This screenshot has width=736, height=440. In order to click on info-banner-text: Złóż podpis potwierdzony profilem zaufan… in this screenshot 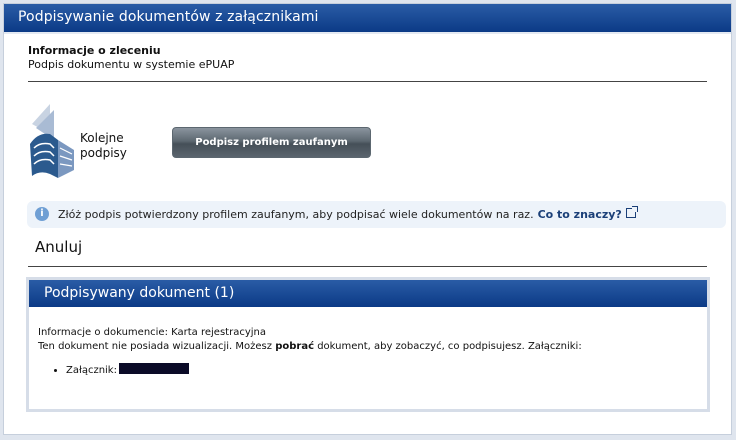, I will do `click(296, 214)`.